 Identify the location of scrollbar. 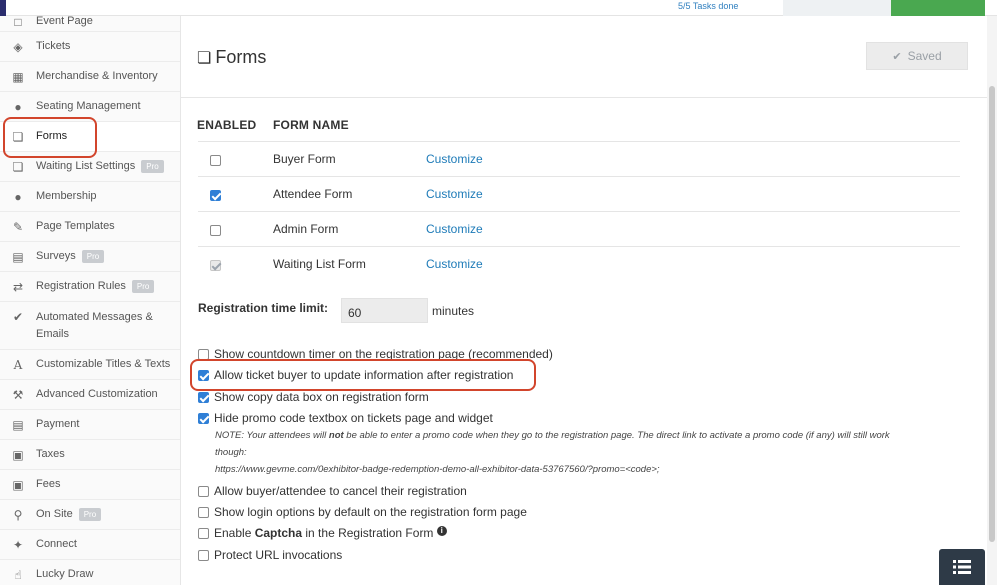
(992, 300).